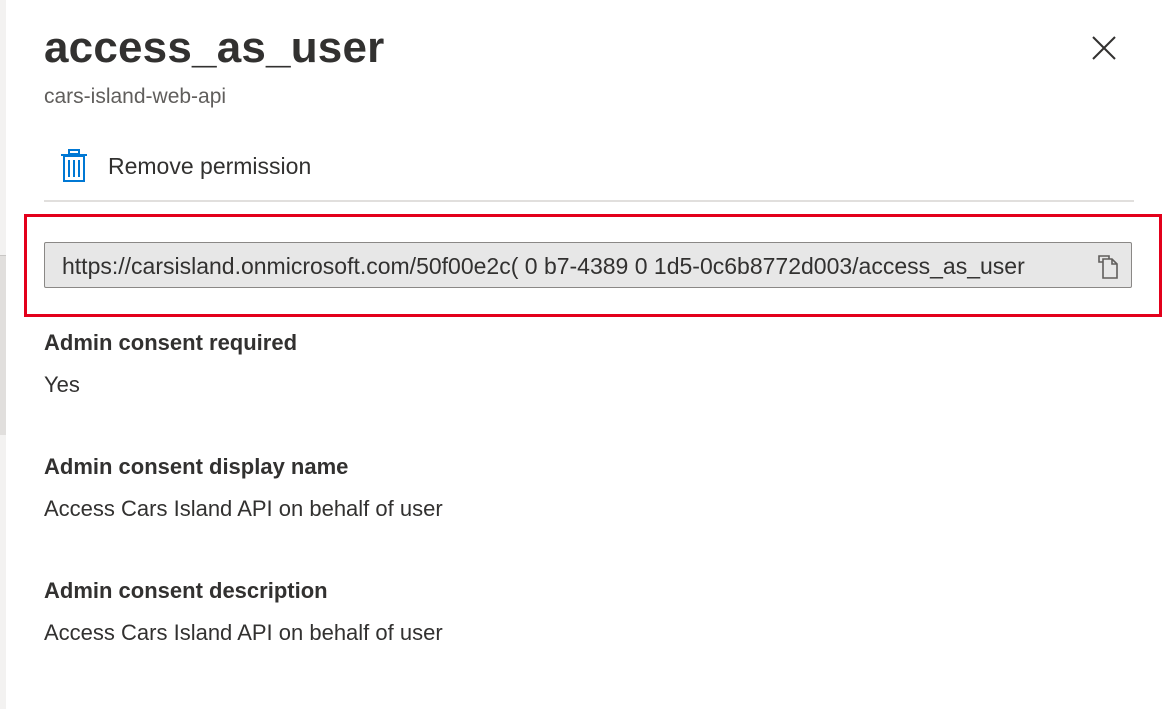 The width and height of the screenshot is (1174, 709). What do you see at coordinates (243, 632) in the screenshot?
I see `admin-consent-description-value: Access Cars Island API on behalf of user` at bounding box center [243, 632].